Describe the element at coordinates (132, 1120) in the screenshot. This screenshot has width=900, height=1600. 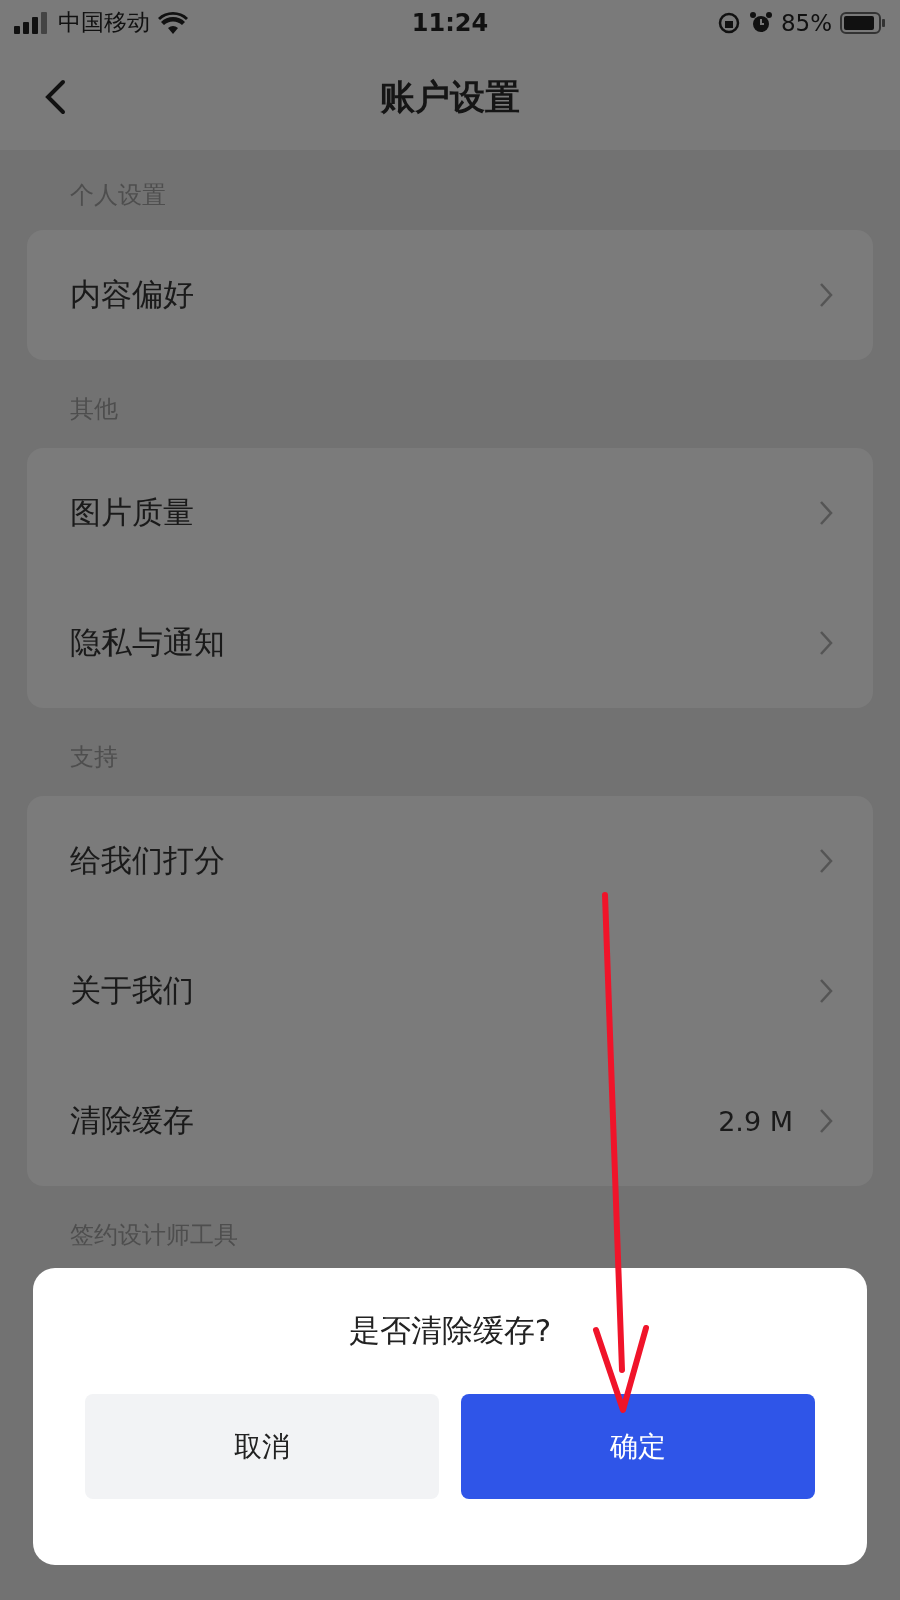
I see `row-label: 清除缓存` at that location.